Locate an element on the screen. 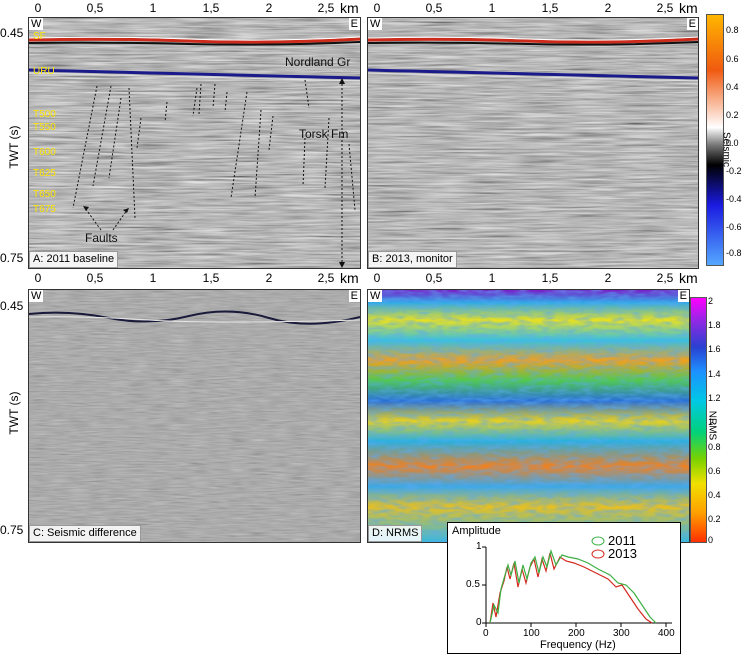 The height and width of the screenshot is (656, 746). legend-2013: 2013 is located at coordinates (622, 553).